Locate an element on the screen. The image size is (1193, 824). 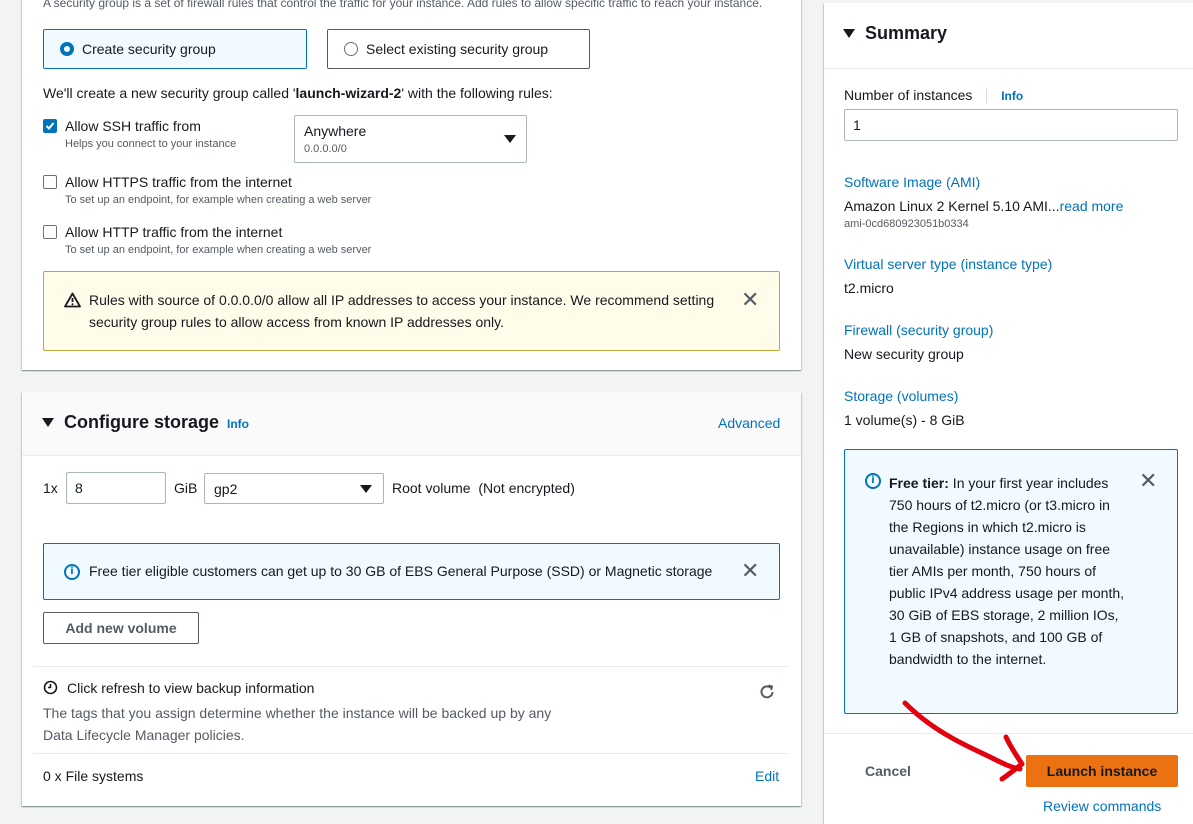
storage-value: 1 volume(s) - 8 GiB is located at coordinates (904, 420).